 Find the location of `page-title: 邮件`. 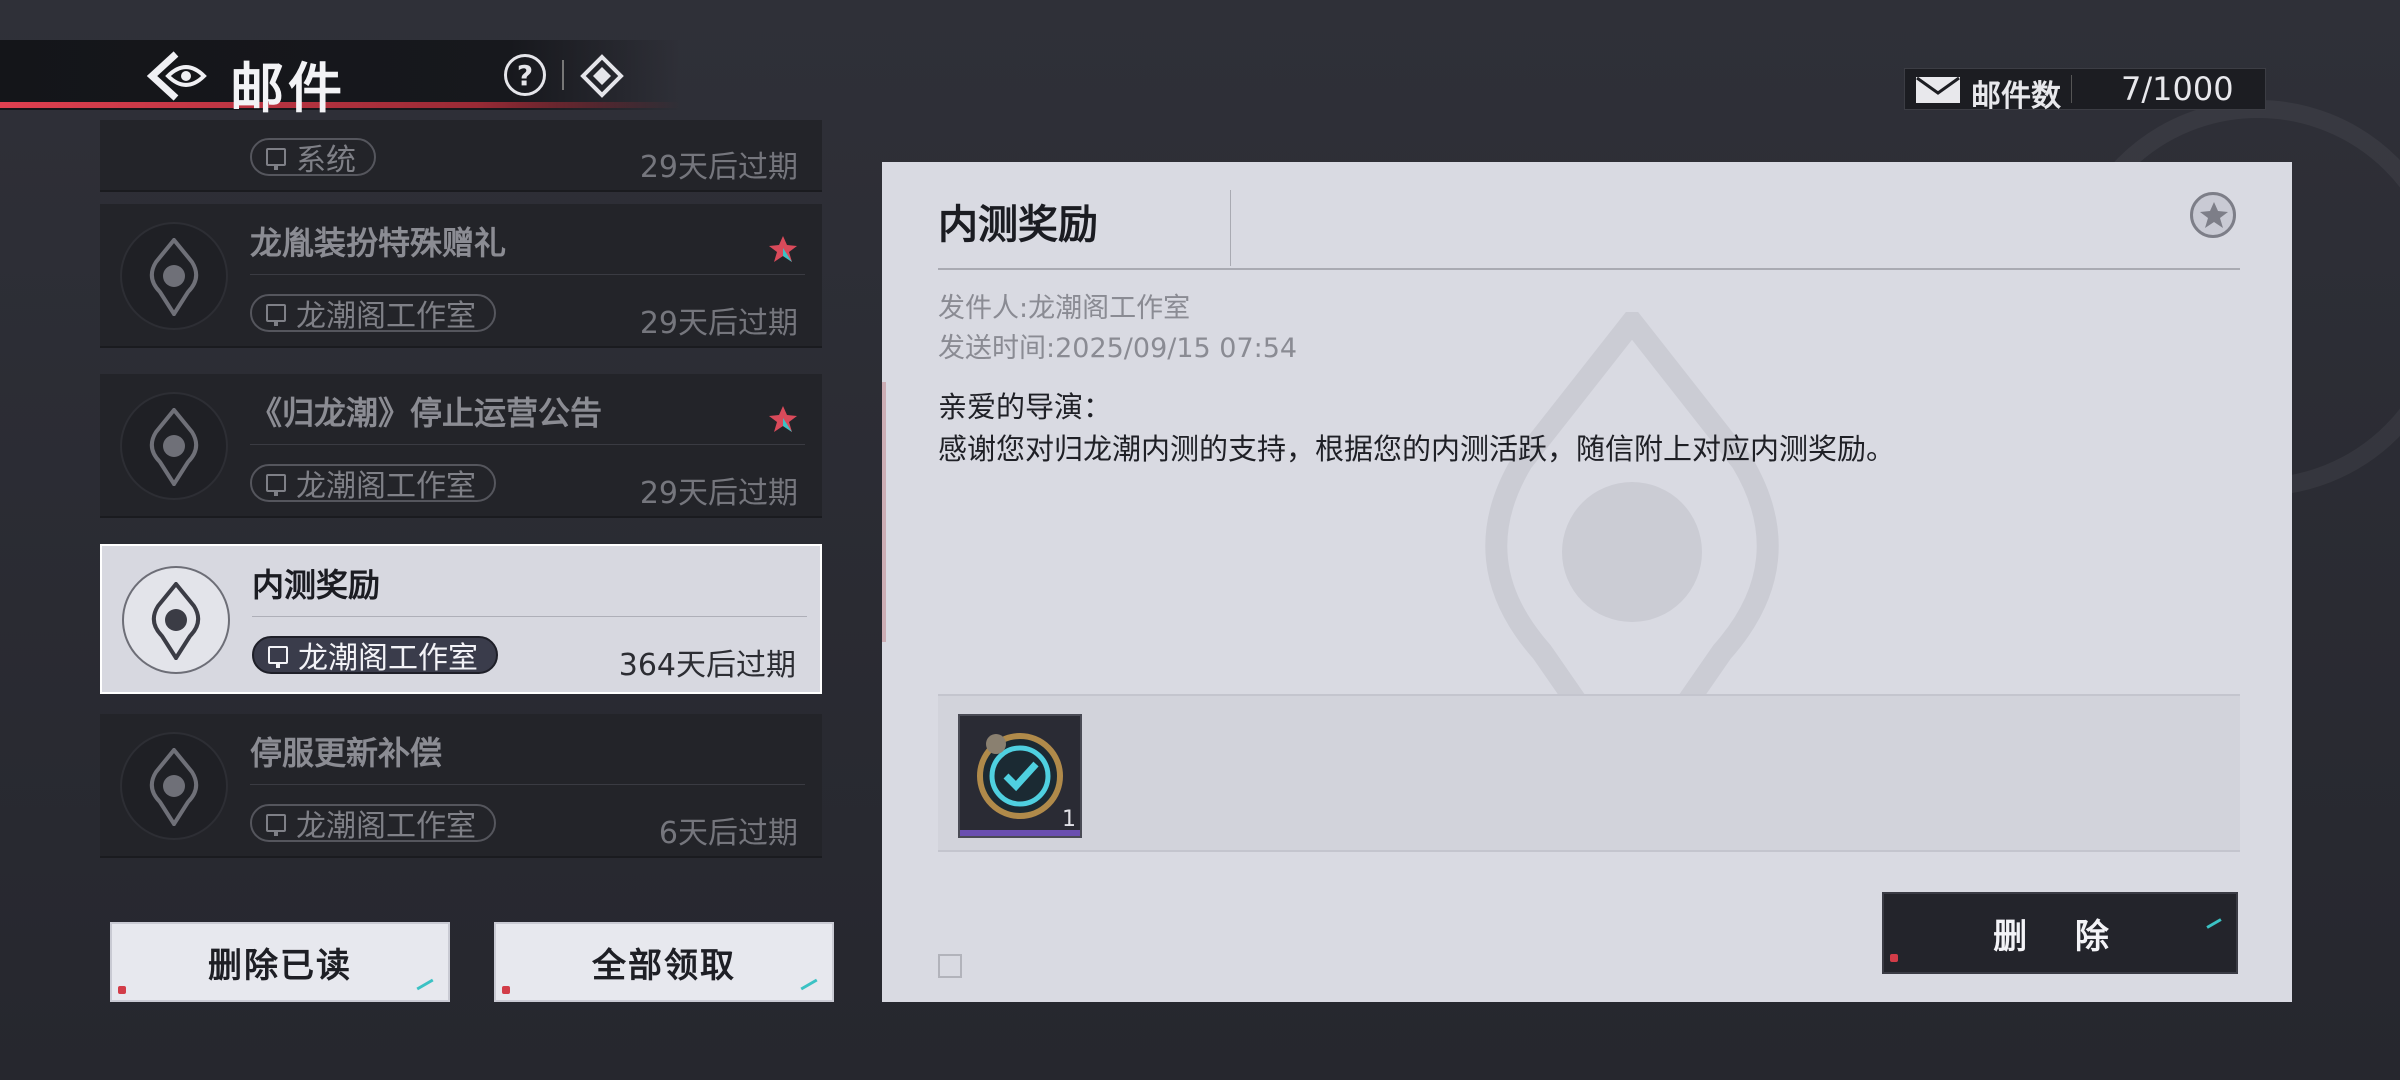

page-title: 邮件 is located at coordinates (288, 88).